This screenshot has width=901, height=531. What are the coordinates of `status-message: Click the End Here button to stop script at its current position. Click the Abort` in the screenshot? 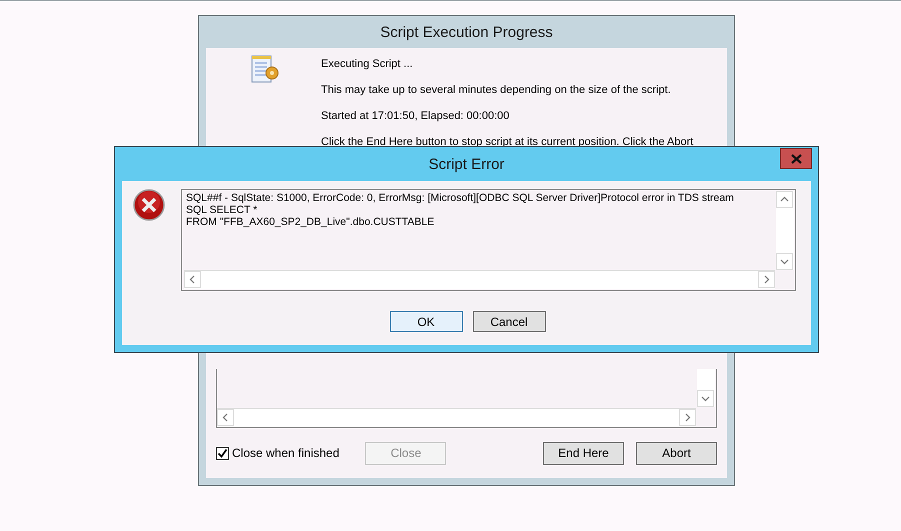 It's located at (507, 142).